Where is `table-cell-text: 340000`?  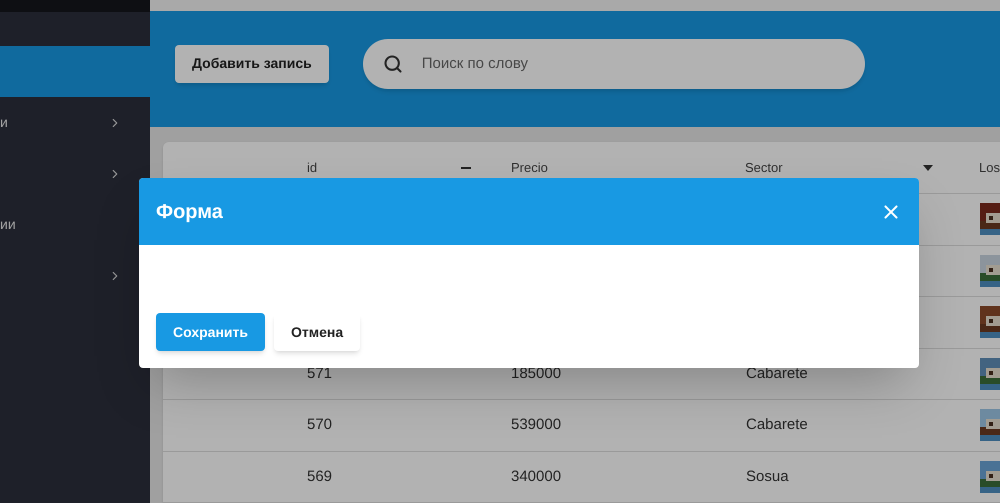
table-cell-text: 340000 is located at coordinates (536, 476).